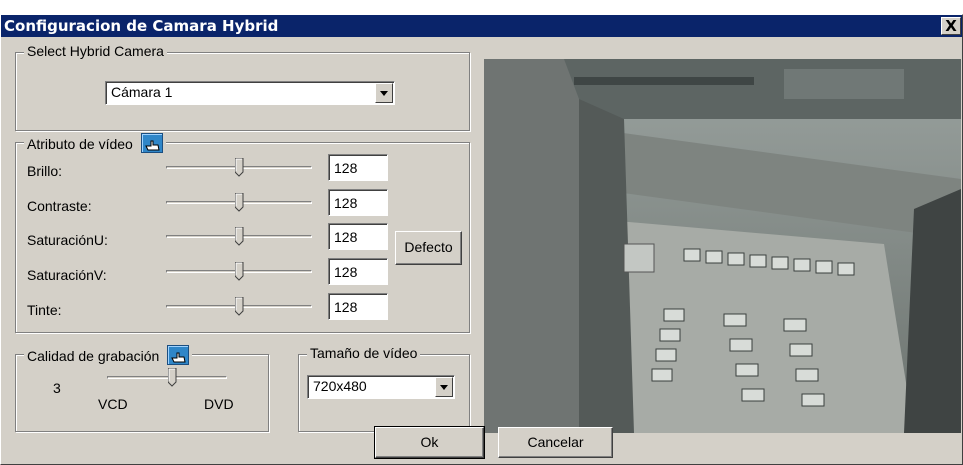 The height and width of the screenshot is (465, 963). What do you see at coordinates (141, 26) in the screenshot?
I see `window-title: Configuracion de Camara Hybrid` at bounding box center [141, 26].